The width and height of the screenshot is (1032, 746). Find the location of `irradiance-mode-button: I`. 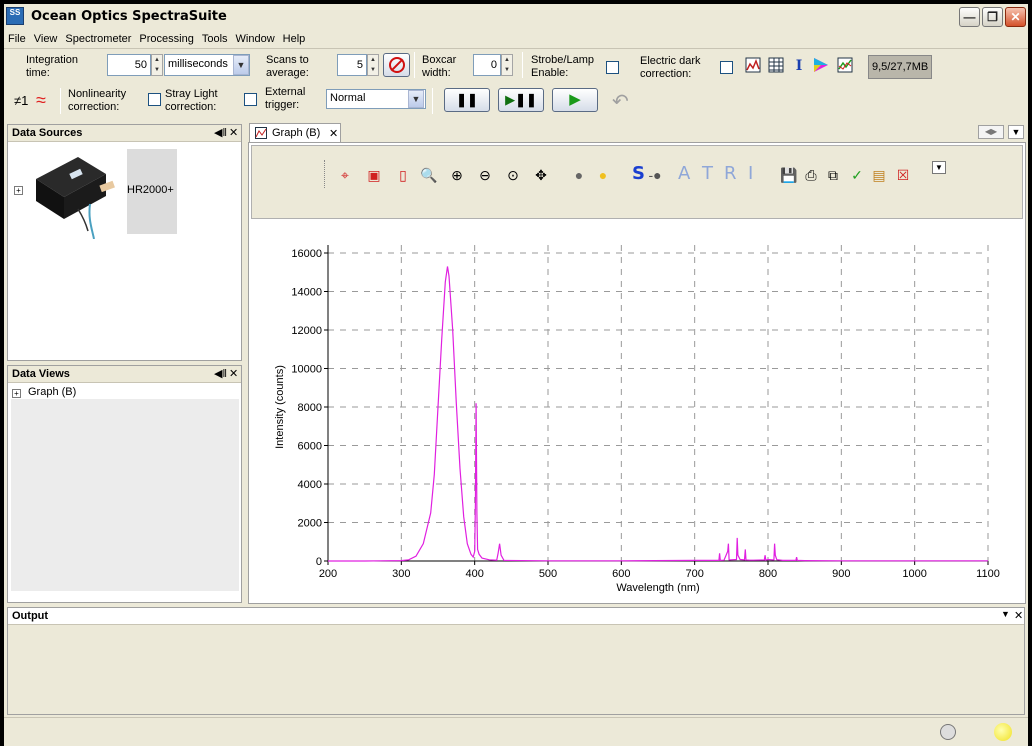

irradiance-mode-button: I is located at coordinates (750, 174).